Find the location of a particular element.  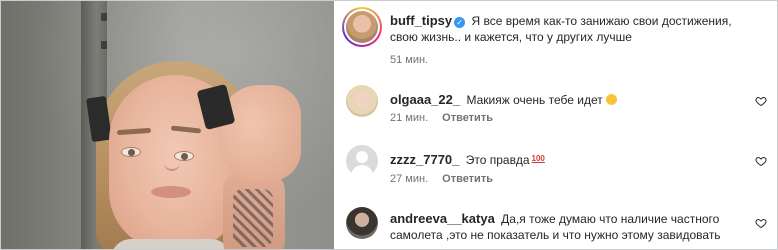

commenter-username: andreeva__katya is located at coordinates (442, 218).